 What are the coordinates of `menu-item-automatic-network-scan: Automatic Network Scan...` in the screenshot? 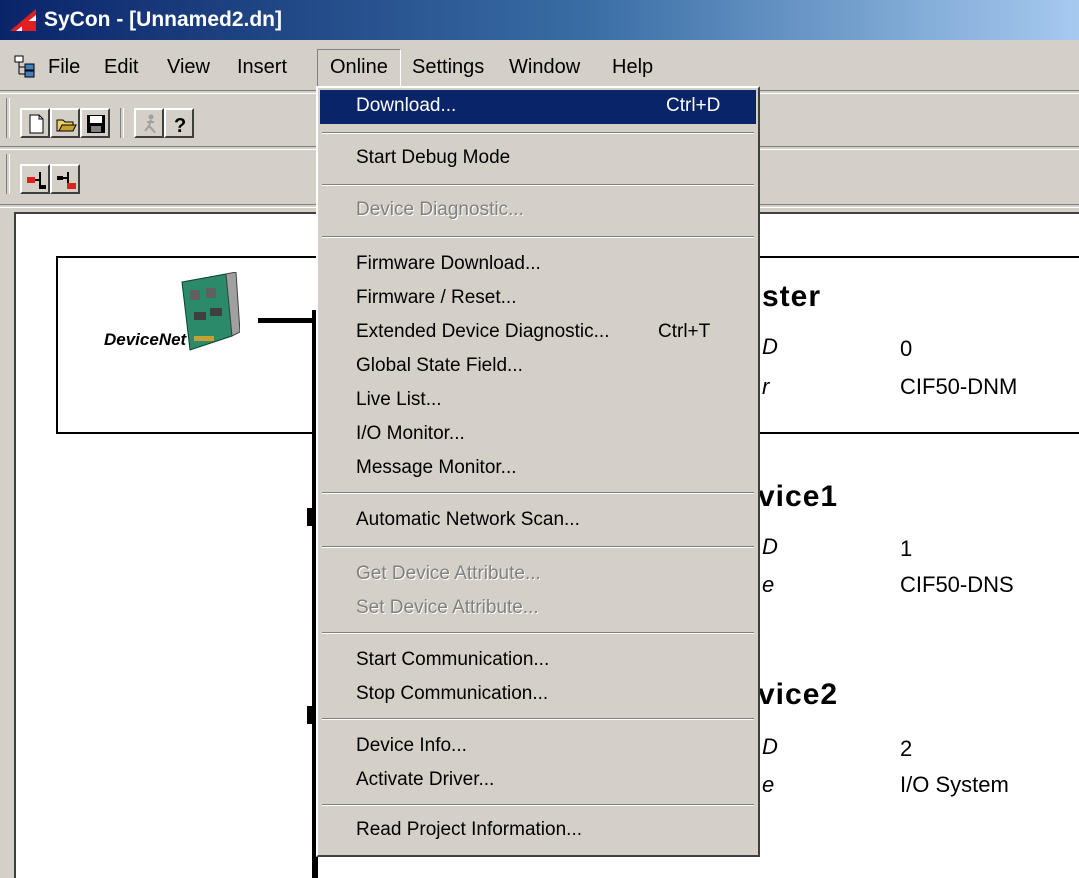 It's located at (538, 521).